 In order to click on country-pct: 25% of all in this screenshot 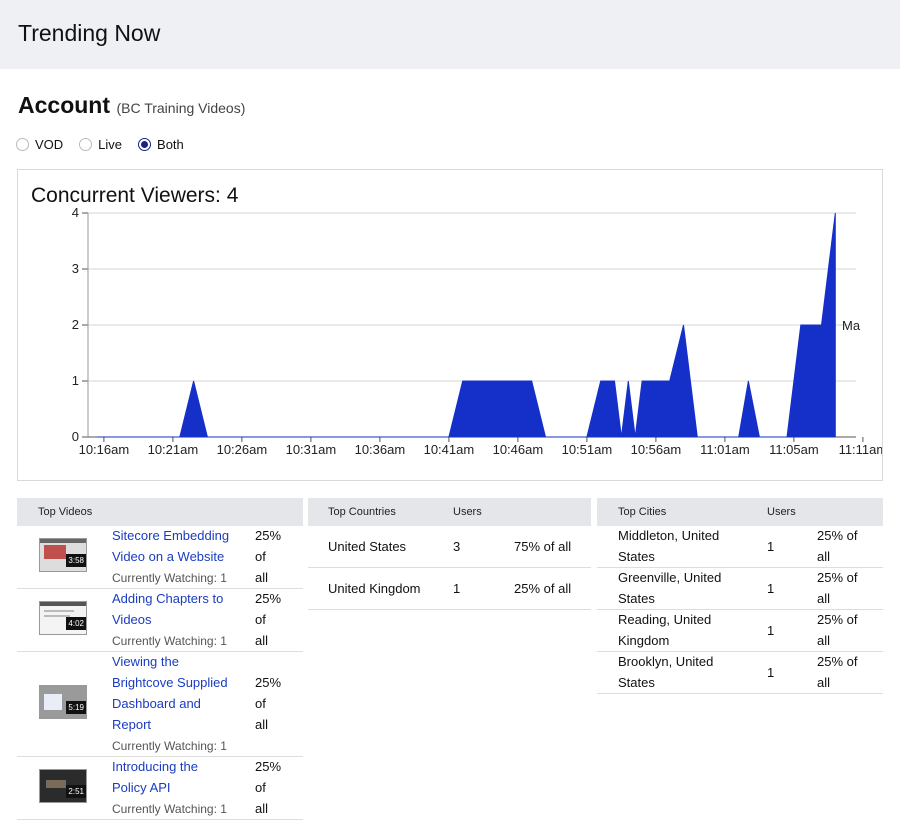, I will do `click(543, 588)`.